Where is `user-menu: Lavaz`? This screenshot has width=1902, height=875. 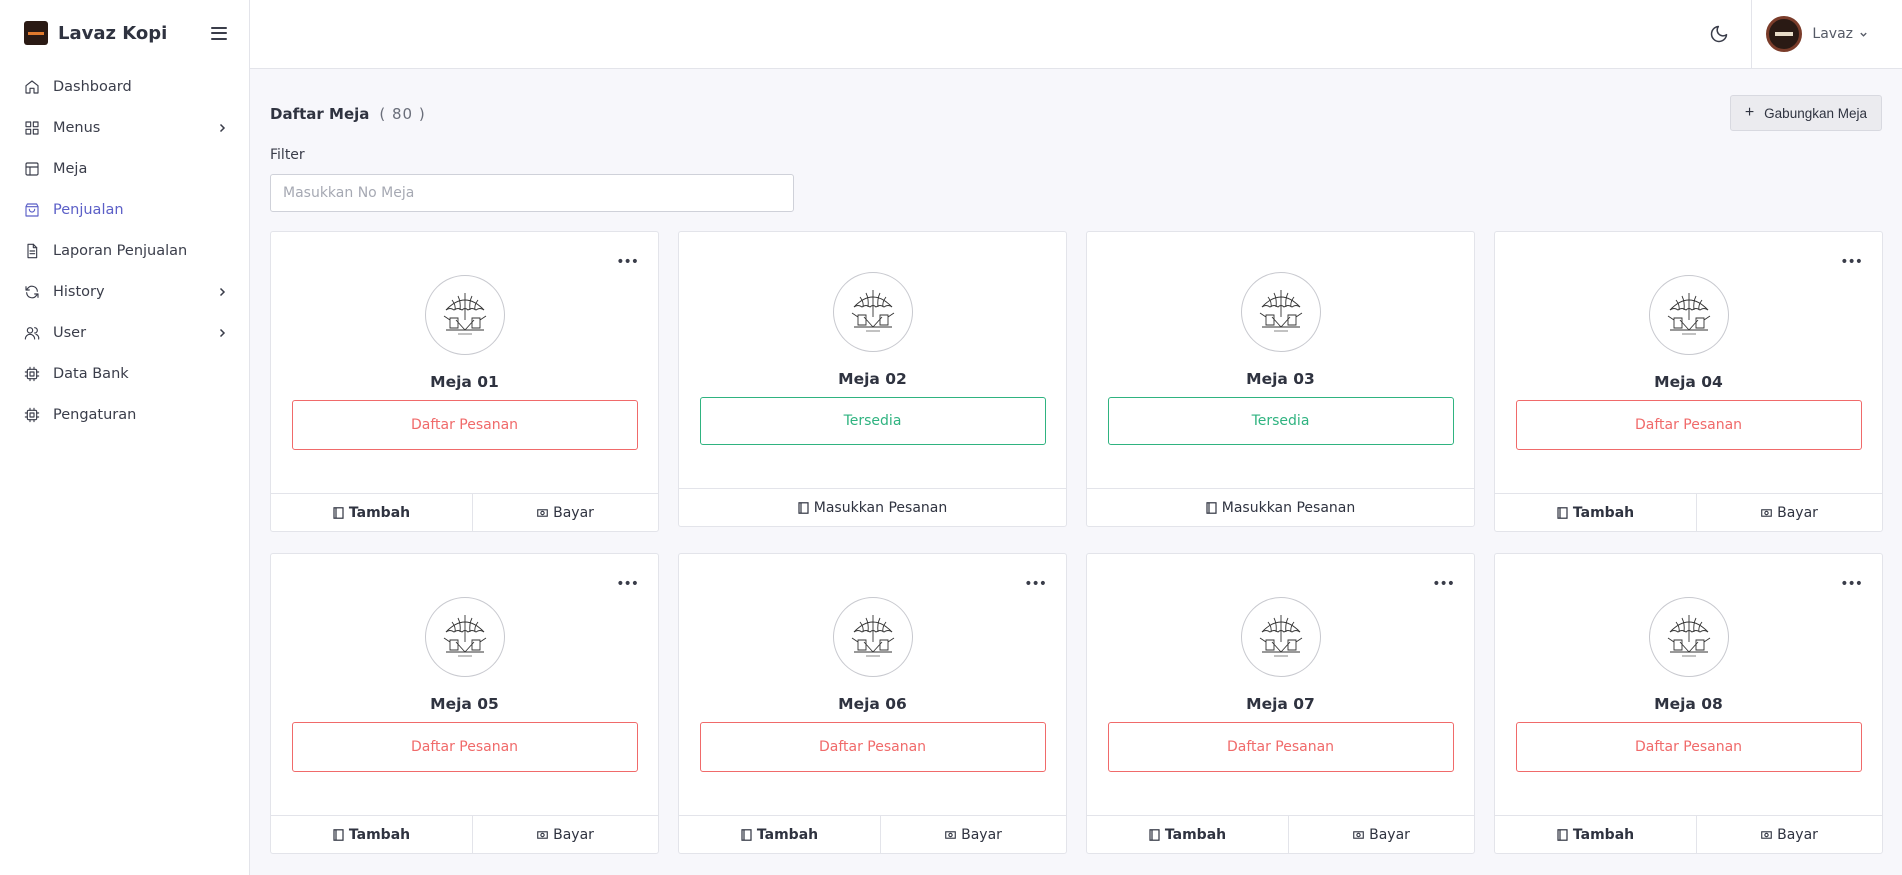
user-menu: Lavaz is located at coordinates (1816, 34).